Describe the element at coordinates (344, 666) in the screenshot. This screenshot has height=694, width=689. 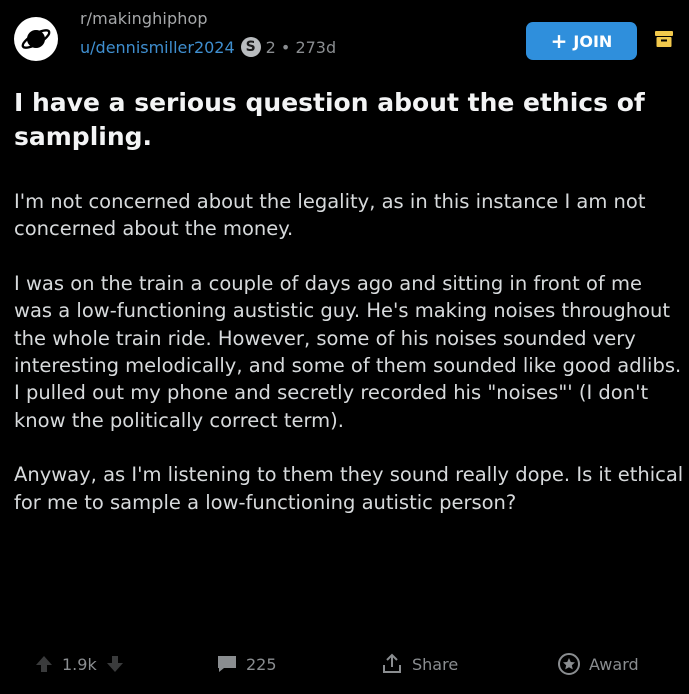
I see `action-bar: 1.9k 225 Share Award` at that location.